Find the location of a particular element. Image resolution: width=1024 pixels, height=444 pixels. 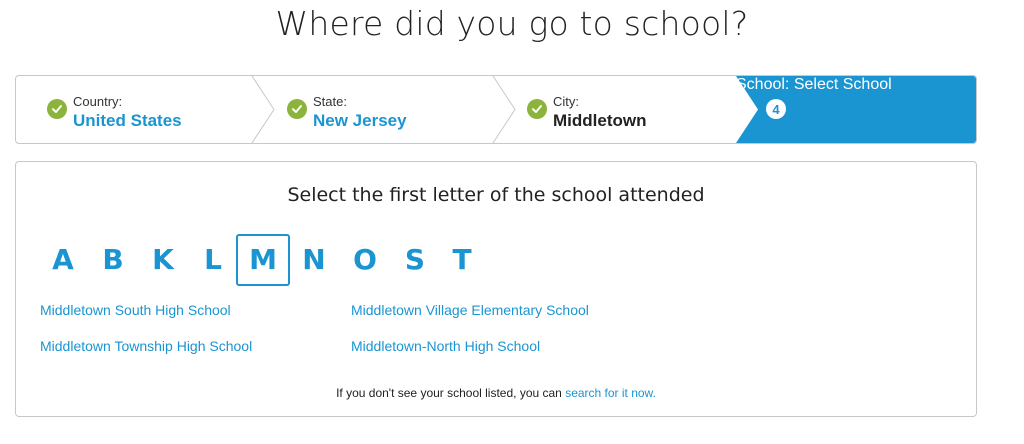

letter-a: A is located at coordinates (63, 260).